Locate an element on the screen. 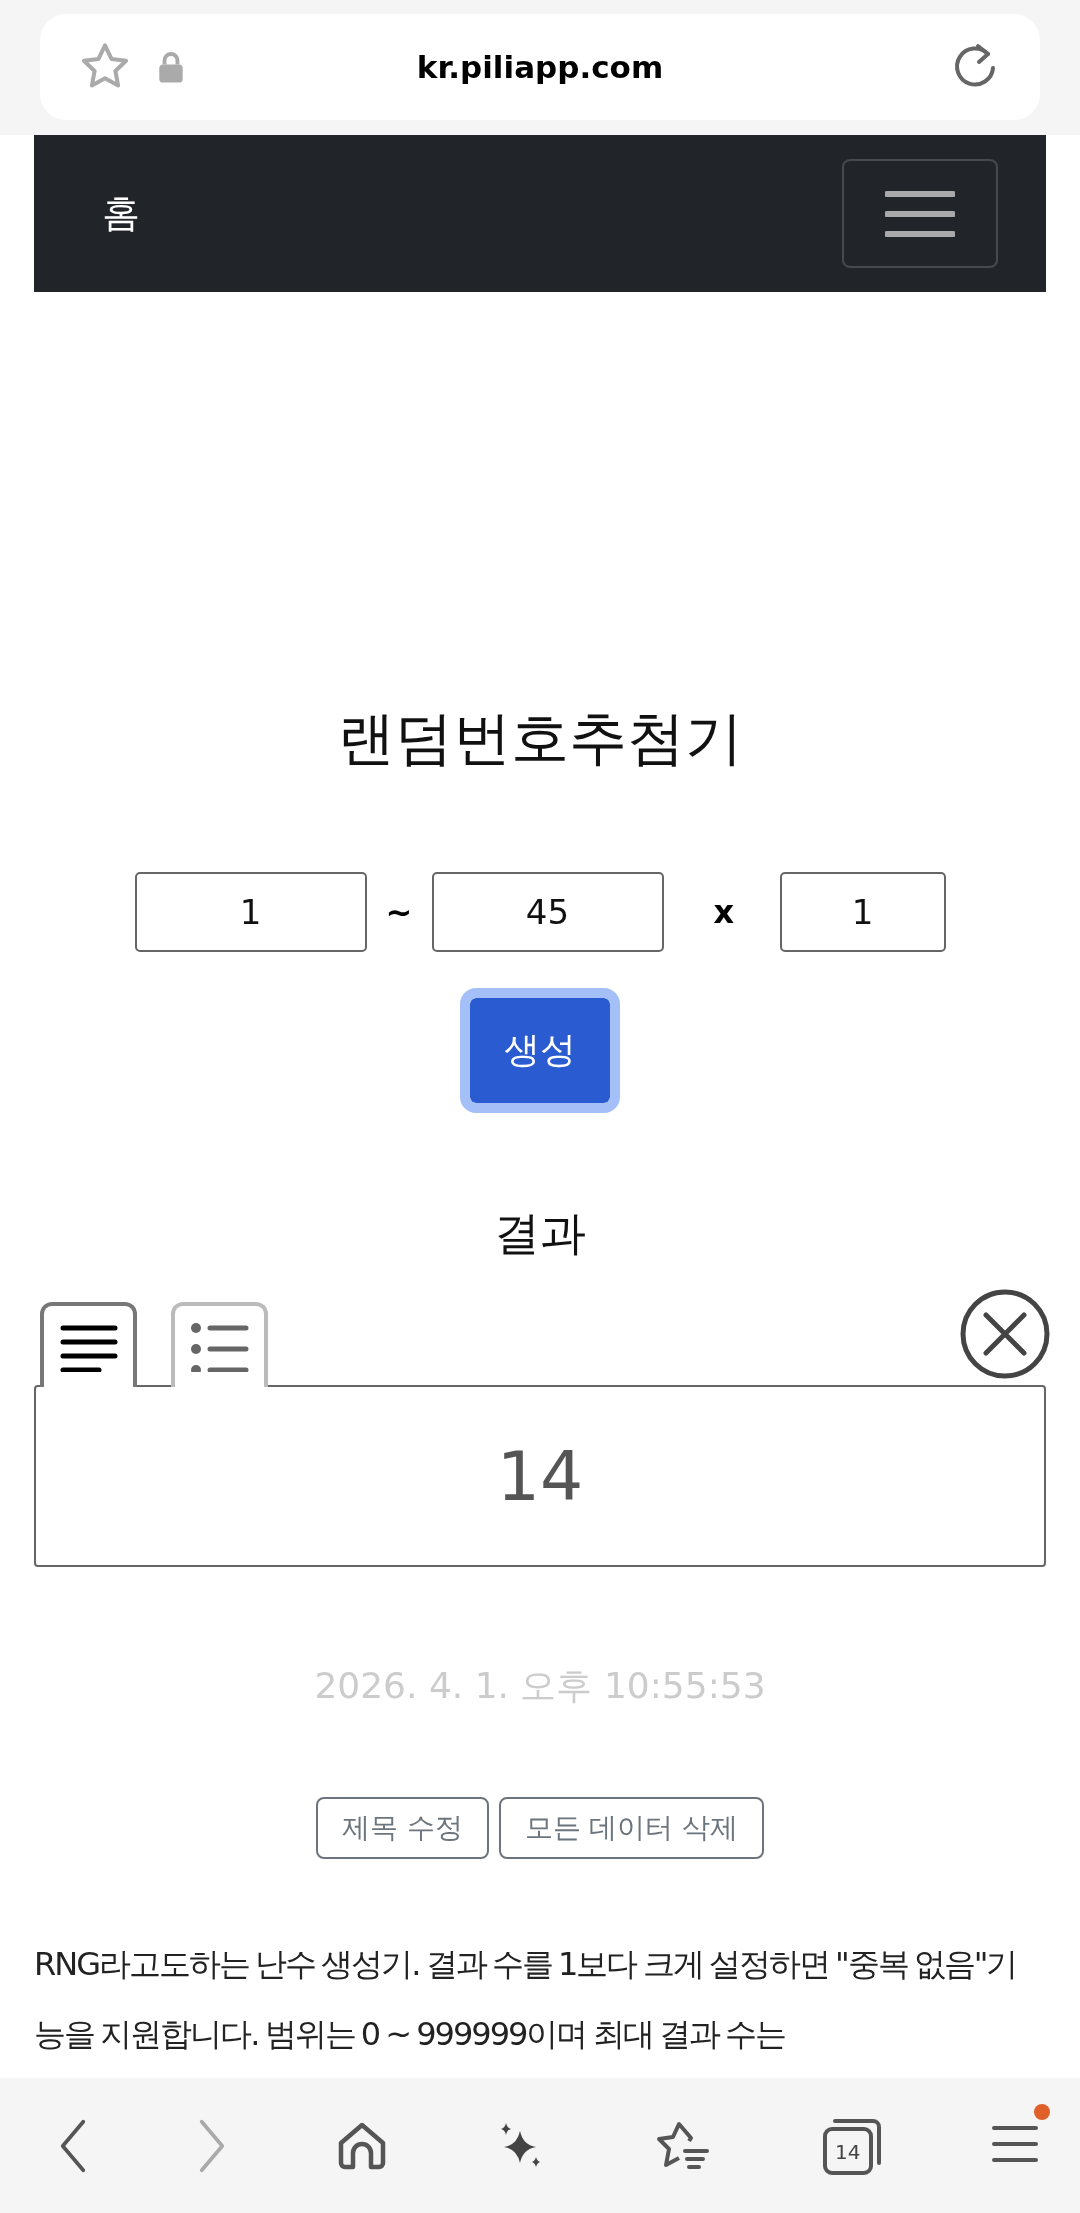  close-icon is located at coordinates (1005, 1334).